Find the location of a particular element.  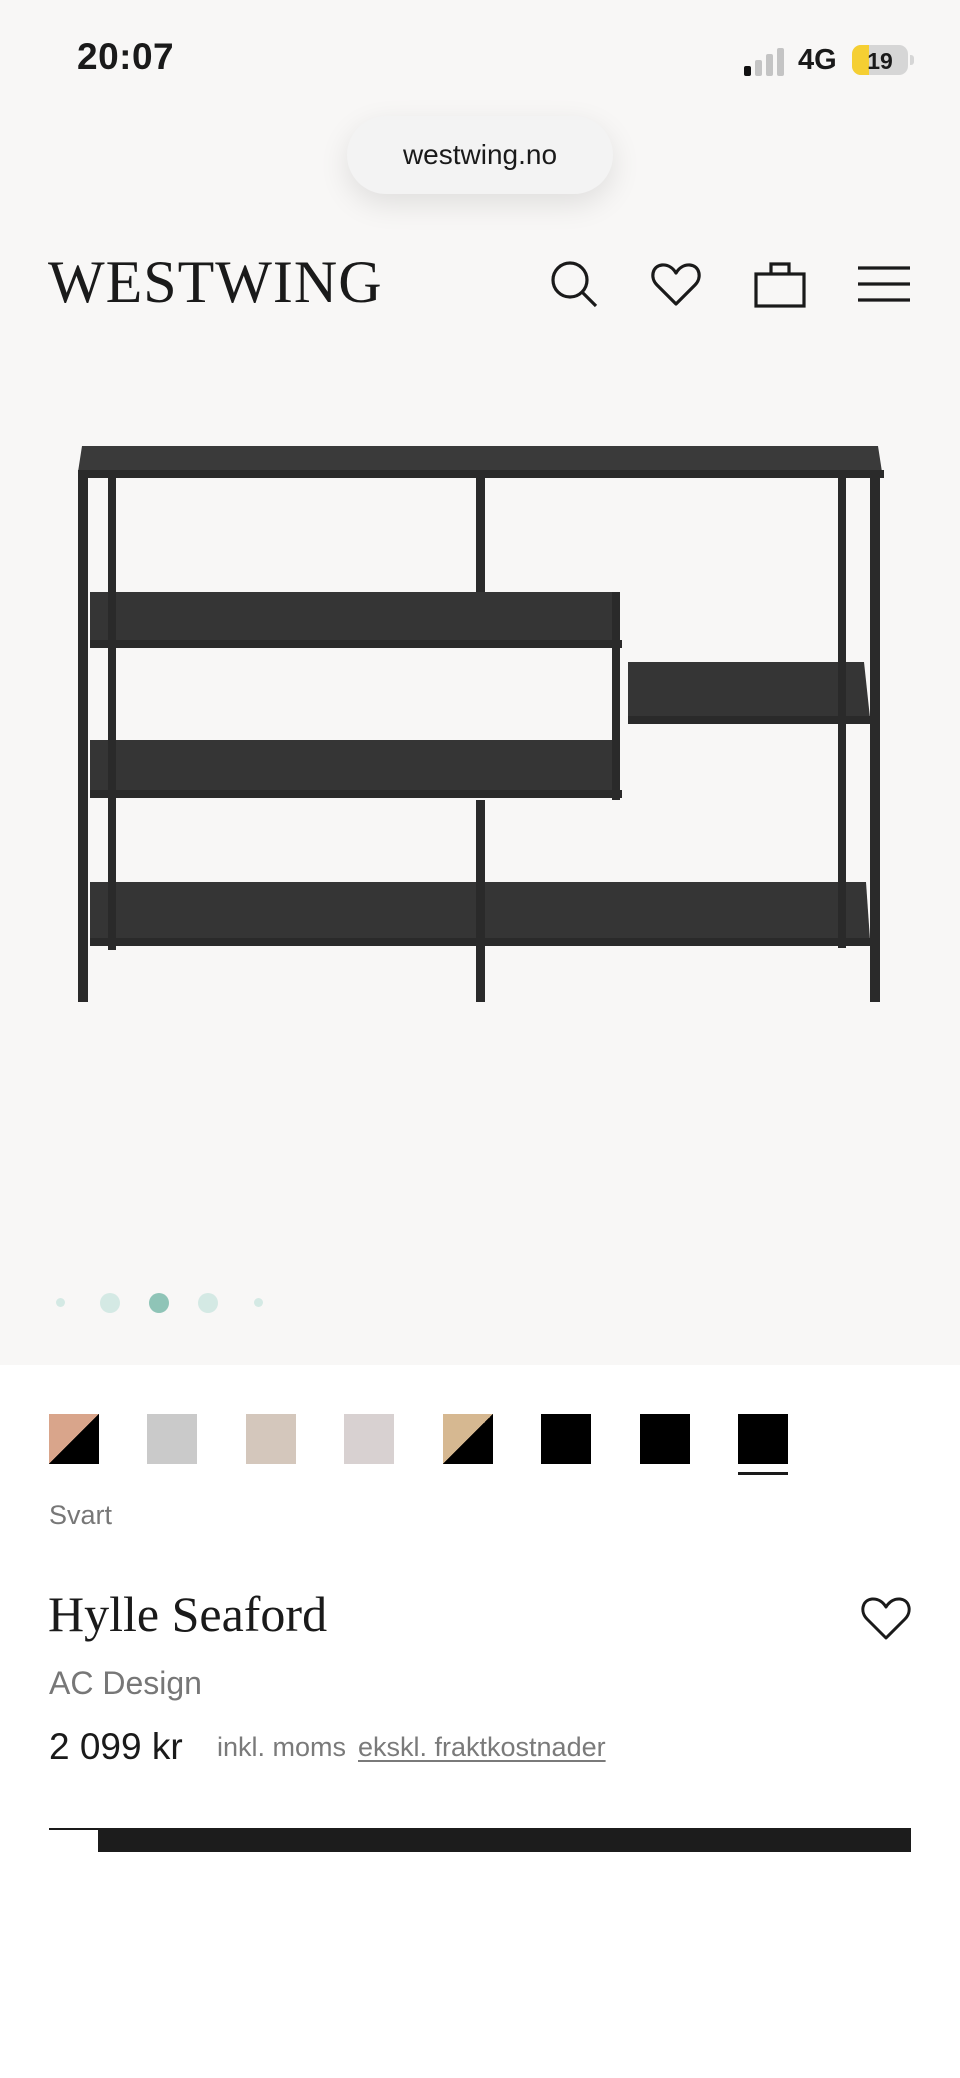

signal-icon is located at coordinates (765, 61).